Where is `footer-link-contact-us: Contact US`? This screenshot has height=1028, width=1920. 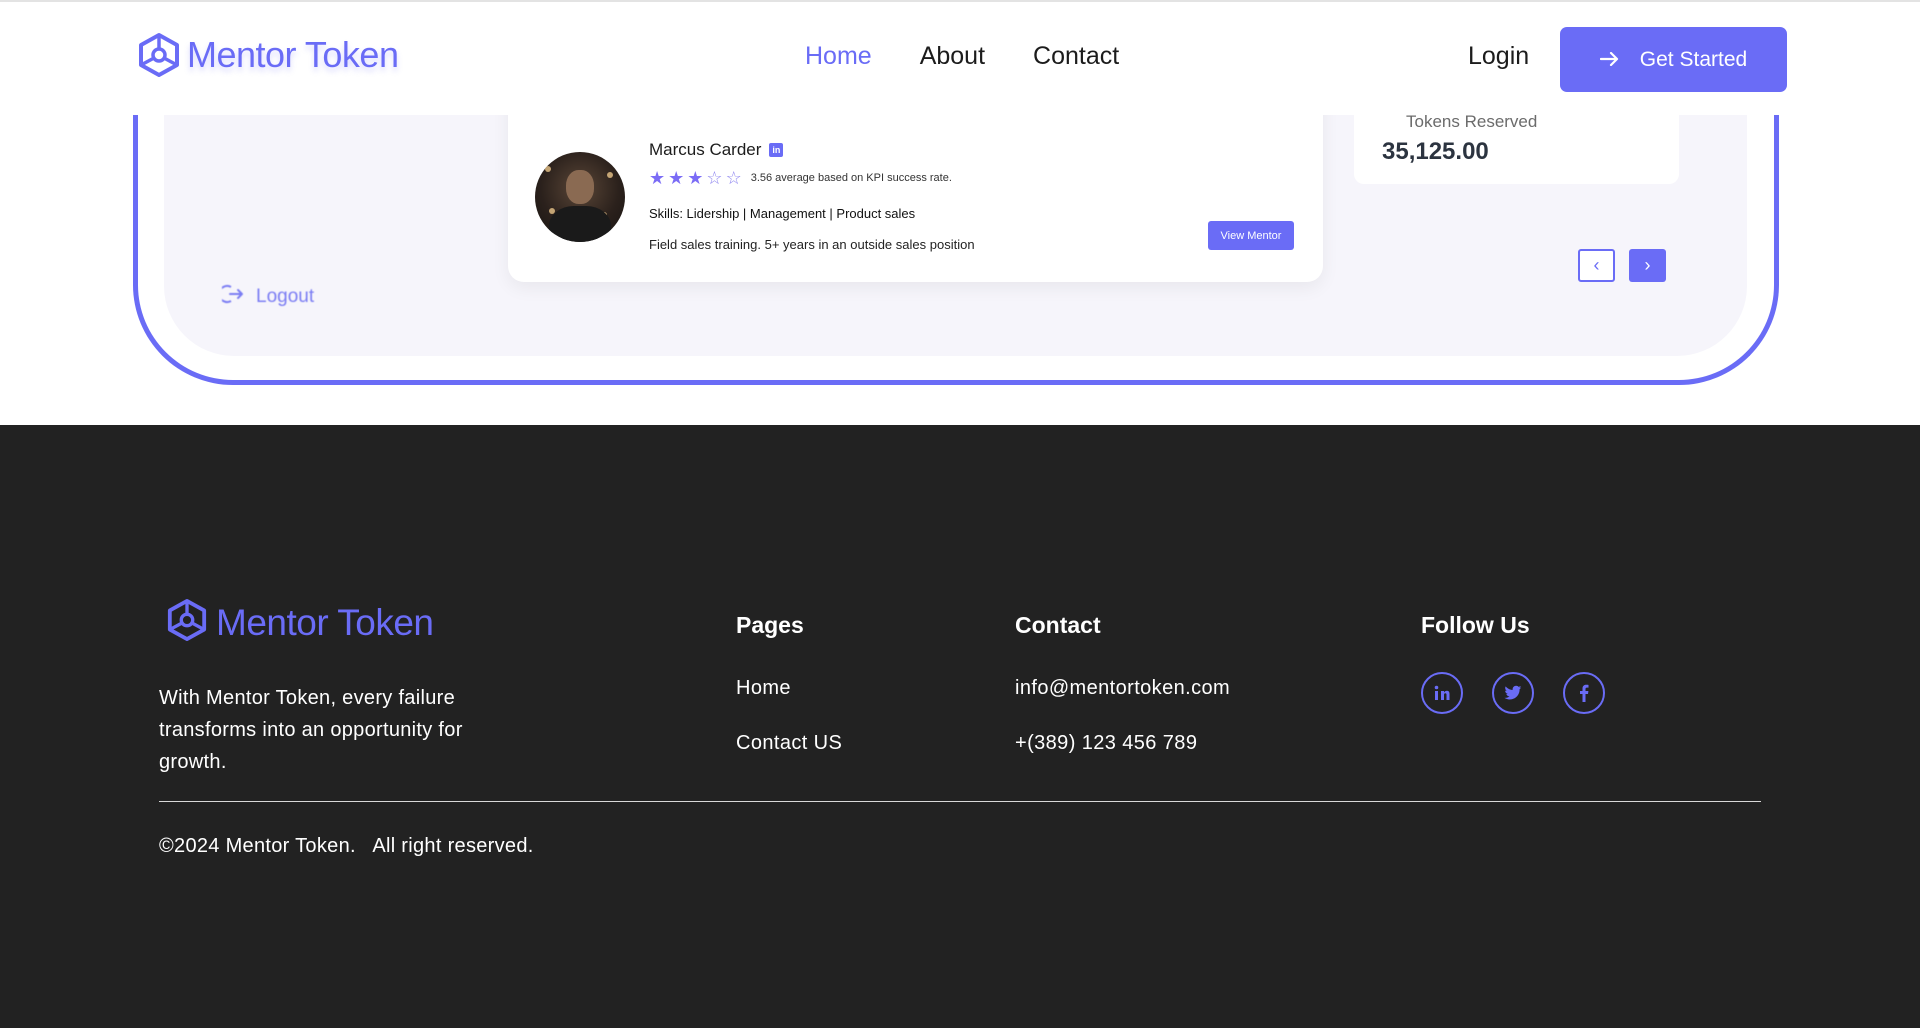
footer-link-contact-us: Contact US is located at coordinates (789, 743).